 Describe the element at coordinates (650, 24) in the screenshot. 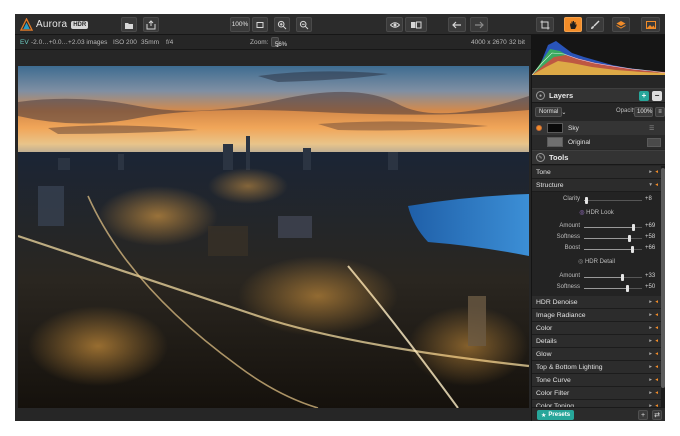

I see `image-panel-button` at that location.